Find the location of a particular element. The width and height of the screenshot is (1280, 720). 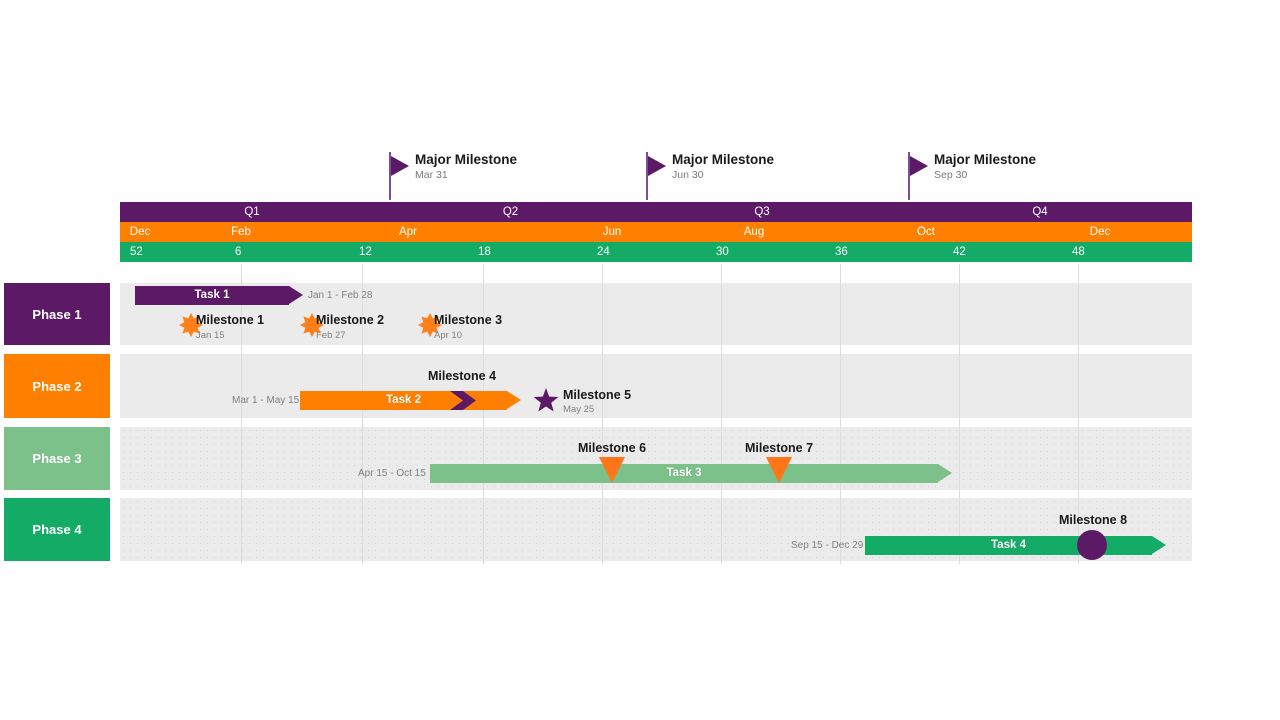

quarter-cell: Q3 is located at coordinates (762, 212).